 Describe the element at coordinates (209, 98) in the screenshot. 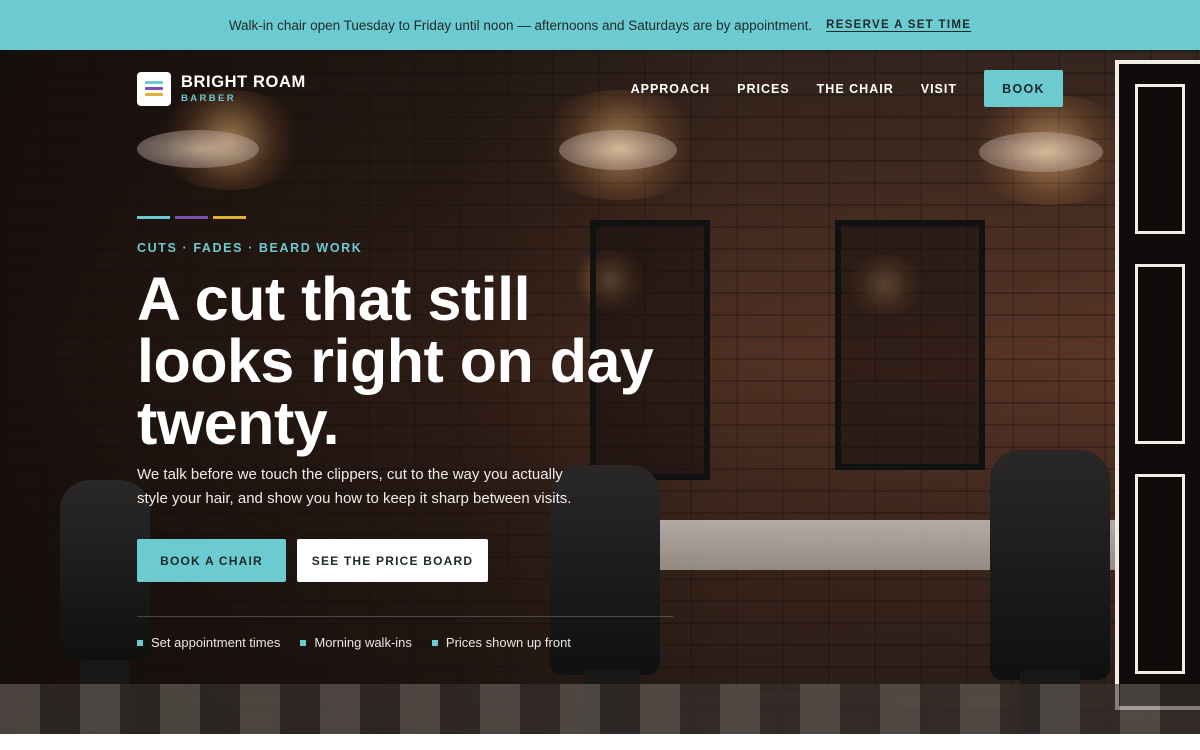

I see `brand-subtitle: BARBER` at that location.